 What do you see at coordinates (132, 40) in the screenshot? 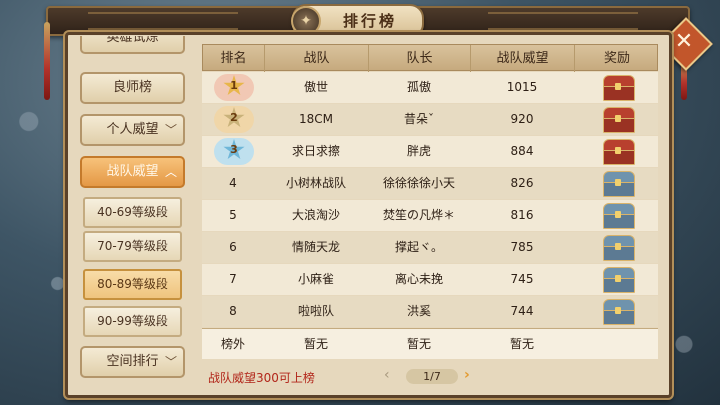
I see `sidebar-item-label: 英雄试炼` at bounding box center [132, 40].